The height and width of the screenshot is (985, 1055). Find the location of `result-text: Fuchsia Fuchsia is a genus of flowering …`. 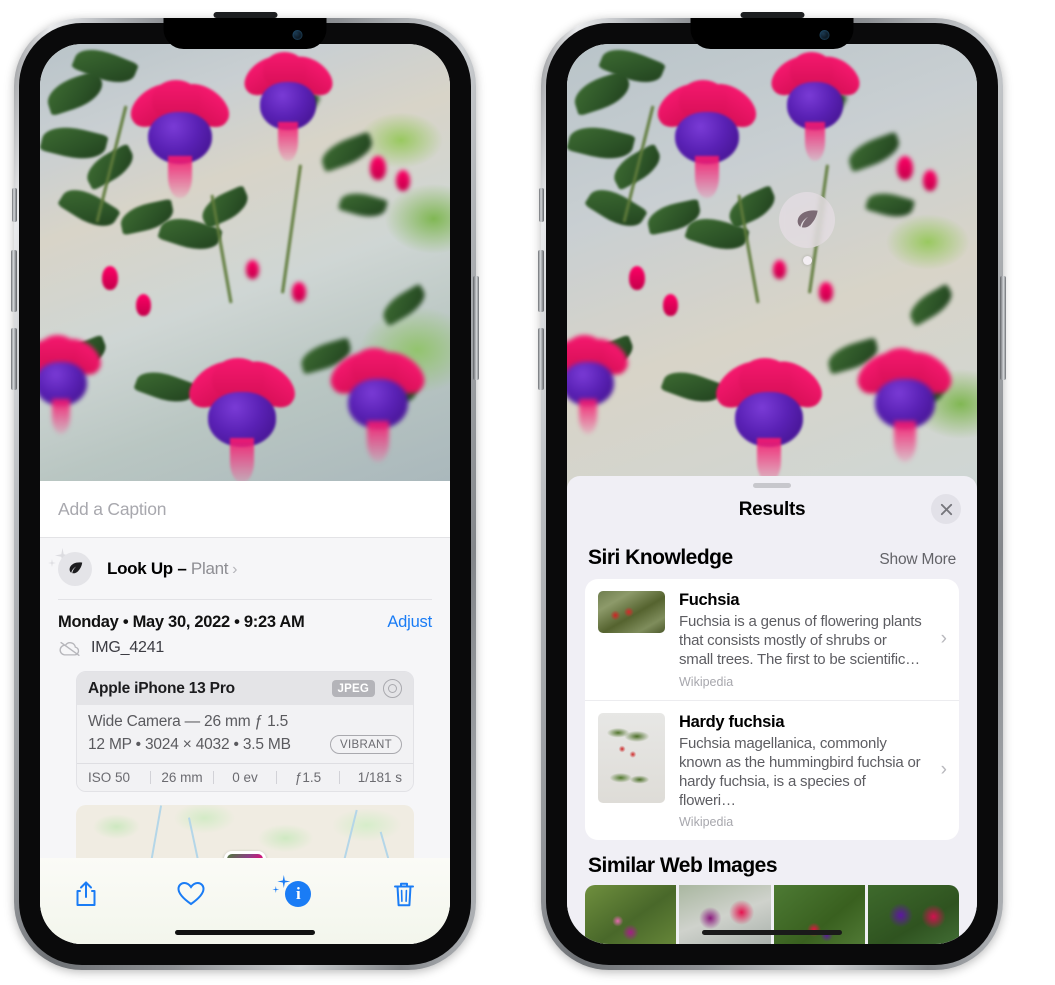

result-text: Fuchsia Fuchsia is a genus of flowering … is located at coordinates (812, 640).